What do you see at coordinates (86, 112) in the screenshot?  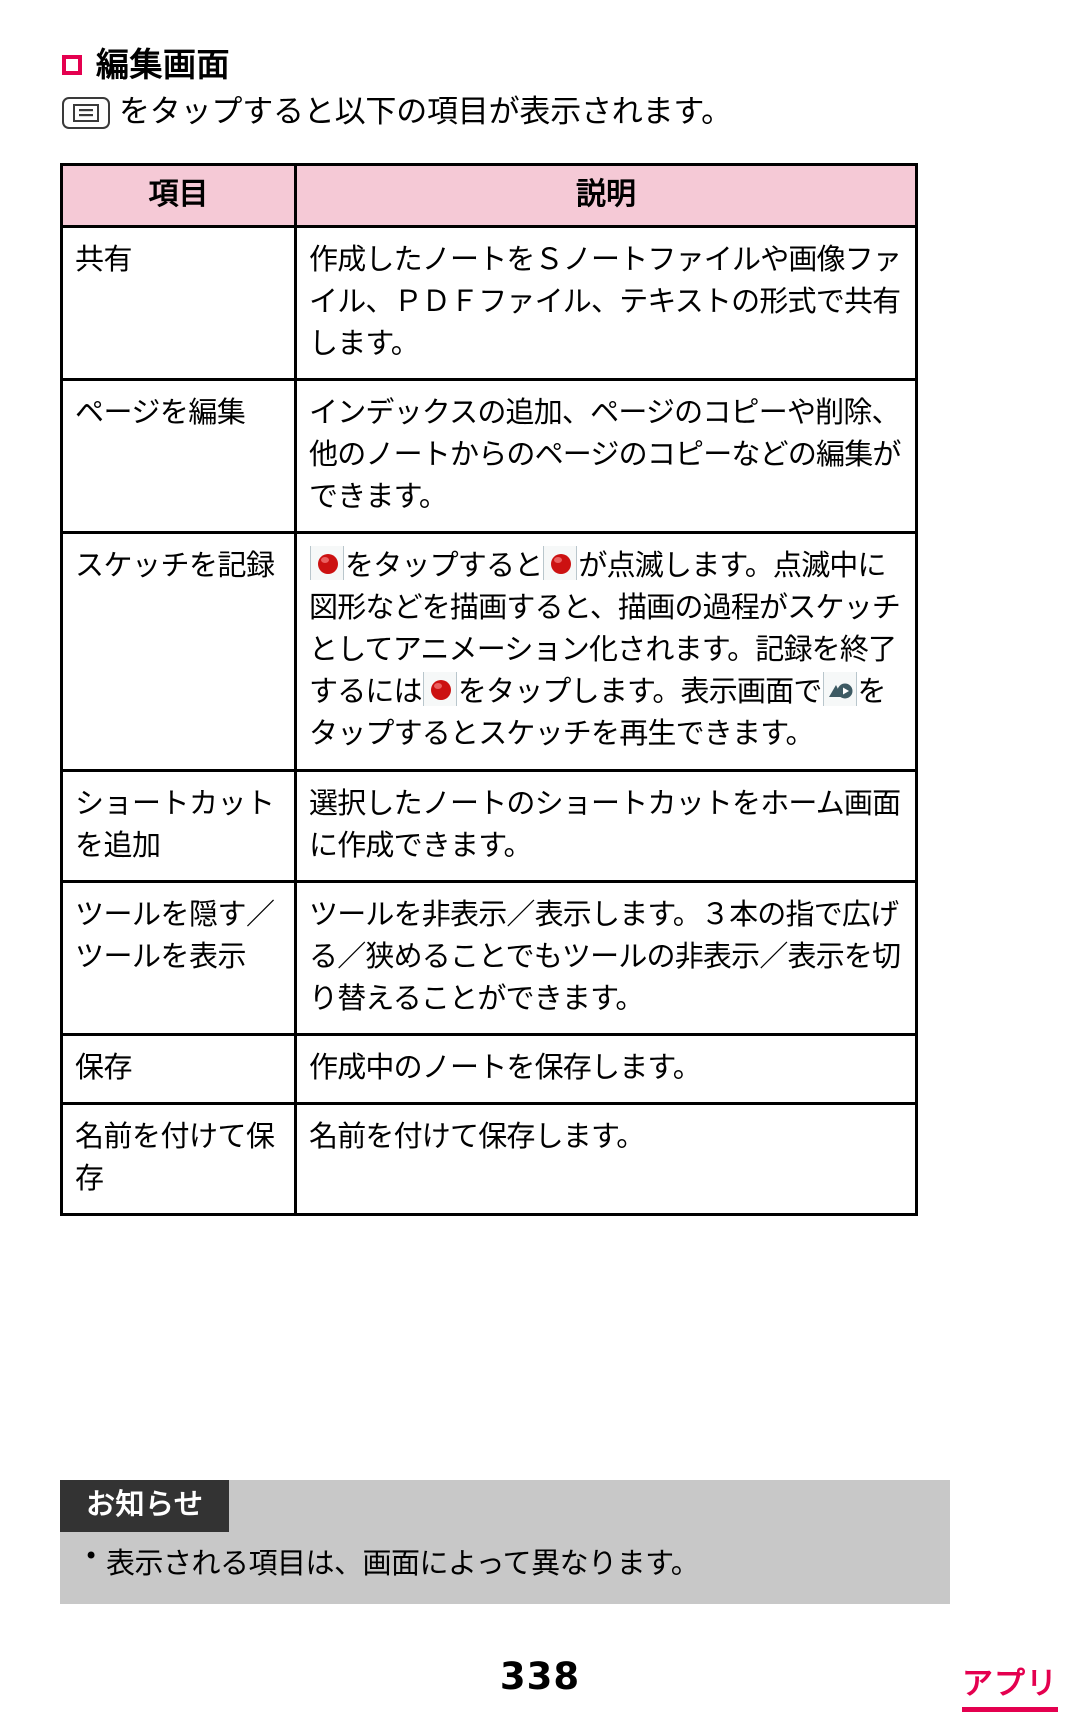 I see `menu-key-icon` at bounding box center [86, 112].